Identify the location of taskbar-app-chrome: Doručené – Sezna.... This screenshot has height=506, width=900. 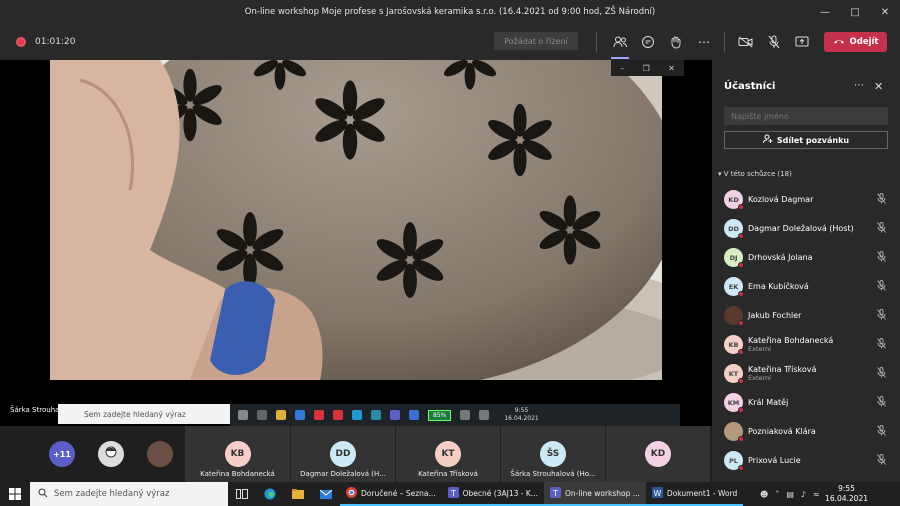
(391, 494).